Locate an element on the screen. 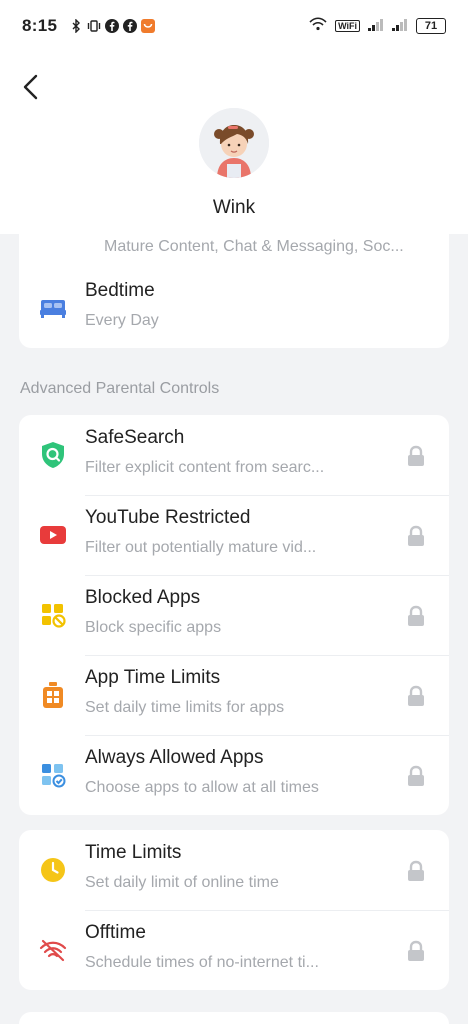 This screenshot has height=1024, width=468. bed-icon is located at coordinates (53, 308).